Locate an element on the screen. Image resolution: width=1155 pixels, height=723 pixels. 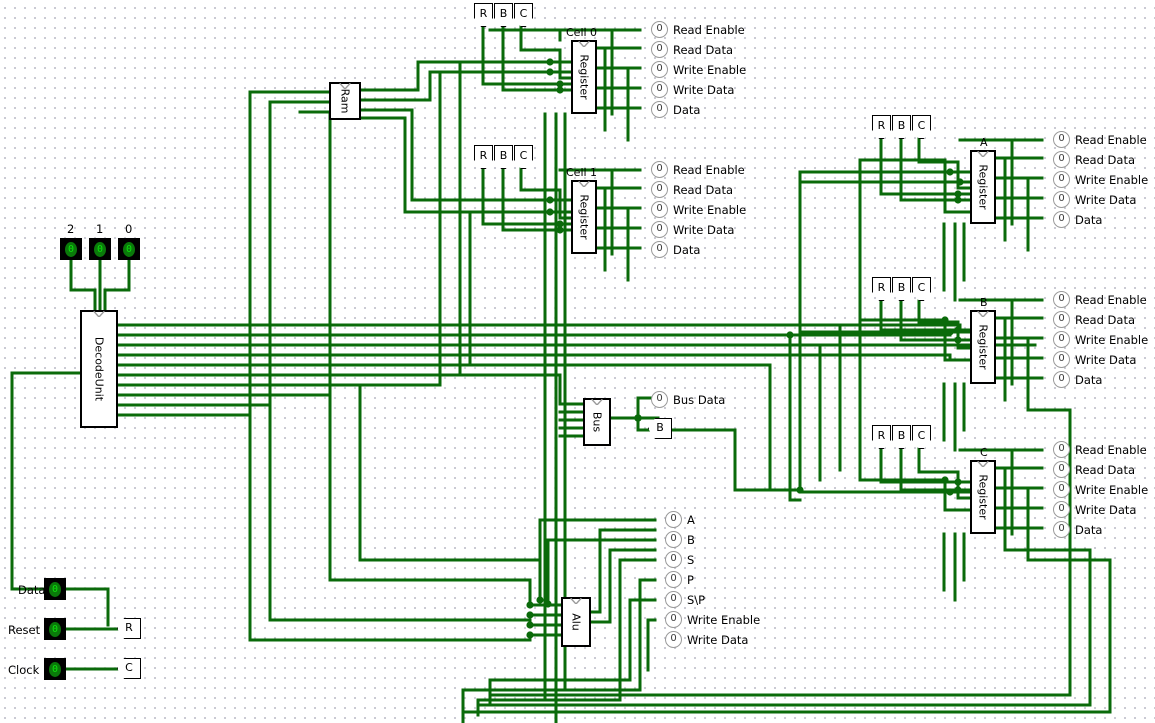
input-pin-label-0: 0 is located at coordinates (129, 229).